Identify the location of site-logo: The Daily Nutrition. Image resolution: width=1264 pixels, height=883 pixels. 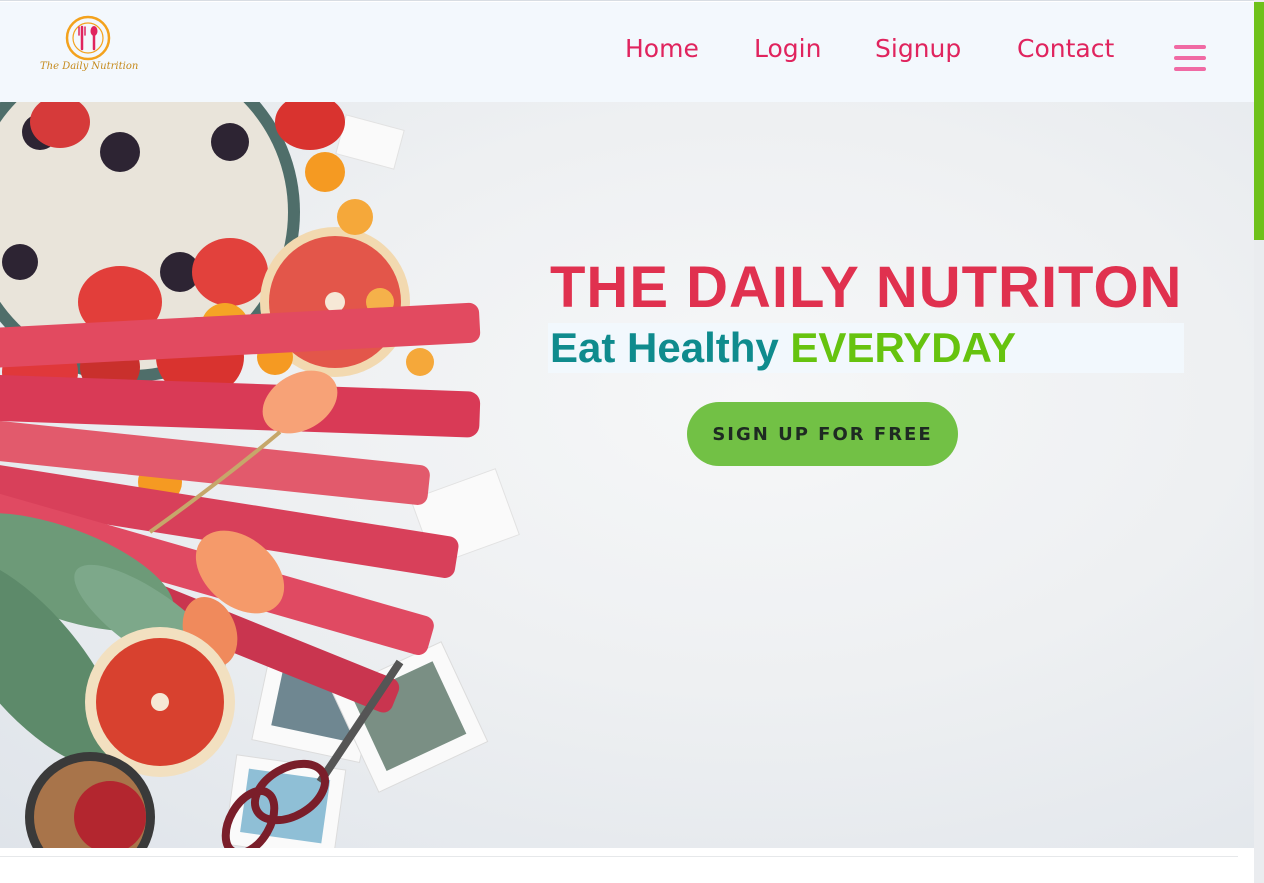
(91, 46).